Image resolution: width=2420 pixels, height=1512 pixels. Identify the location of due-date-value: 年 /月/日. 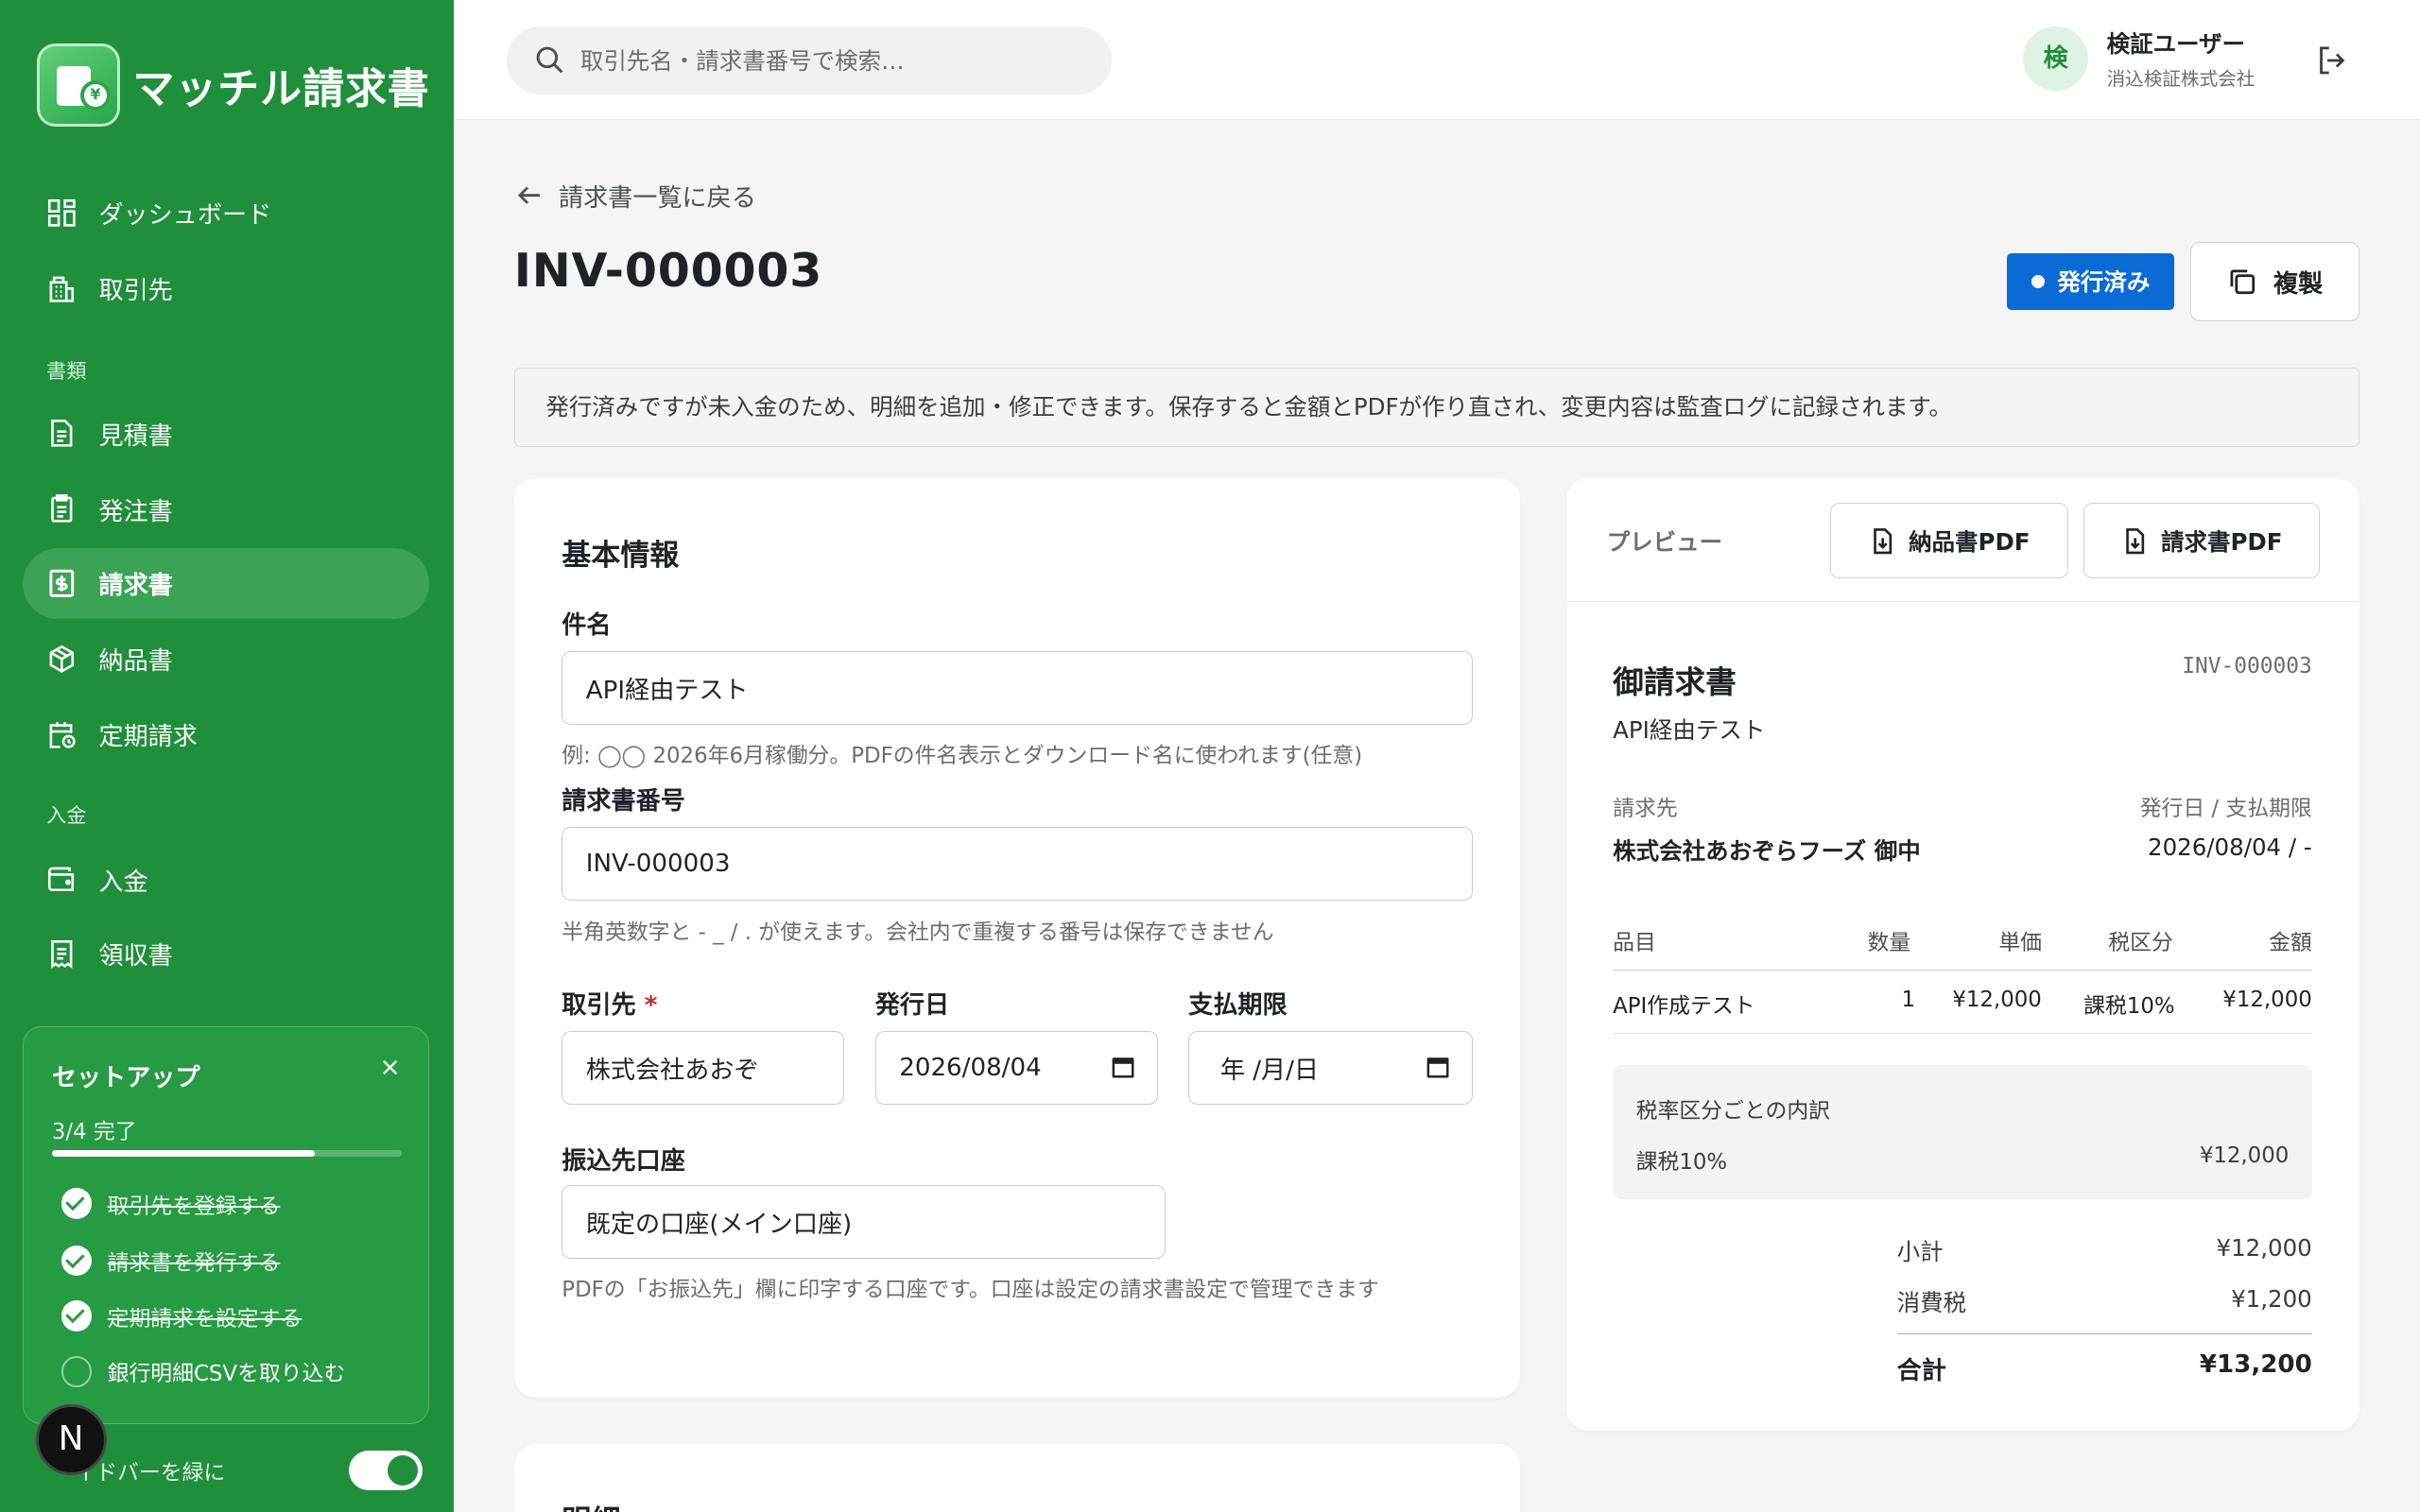
(1269, 1070).